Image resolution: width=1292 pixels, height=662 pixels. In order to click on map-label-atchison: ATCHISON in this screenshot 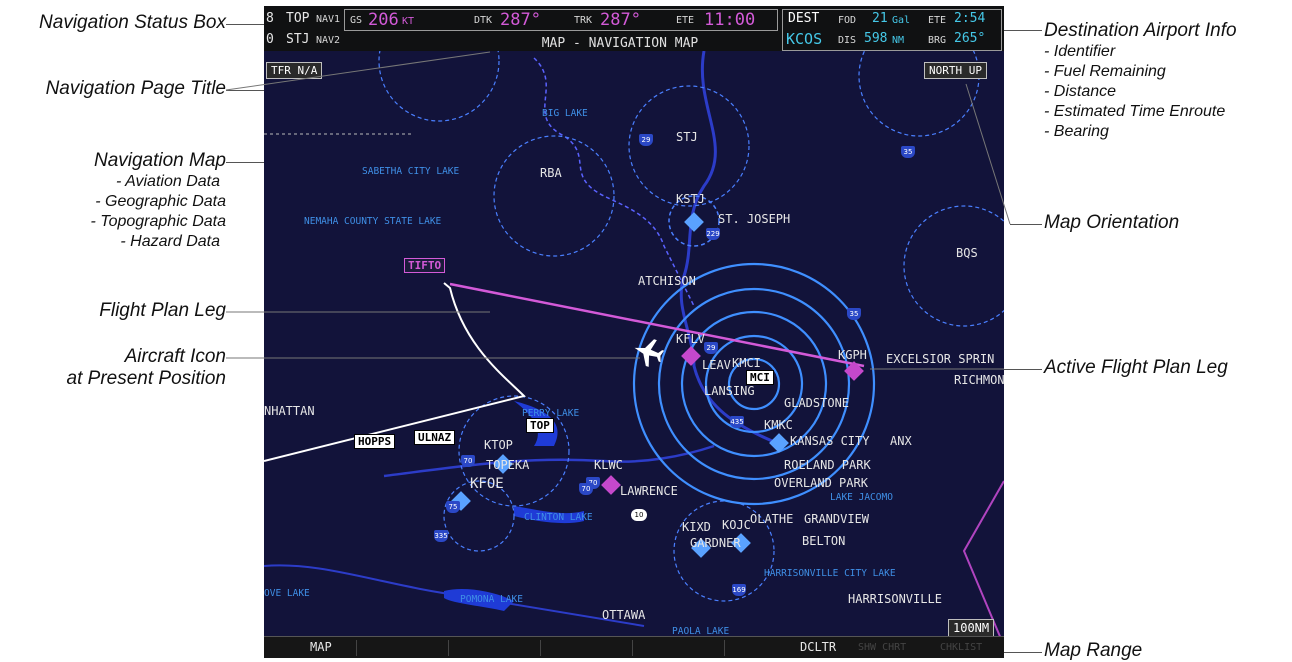, I will do `click(667, 281)`.